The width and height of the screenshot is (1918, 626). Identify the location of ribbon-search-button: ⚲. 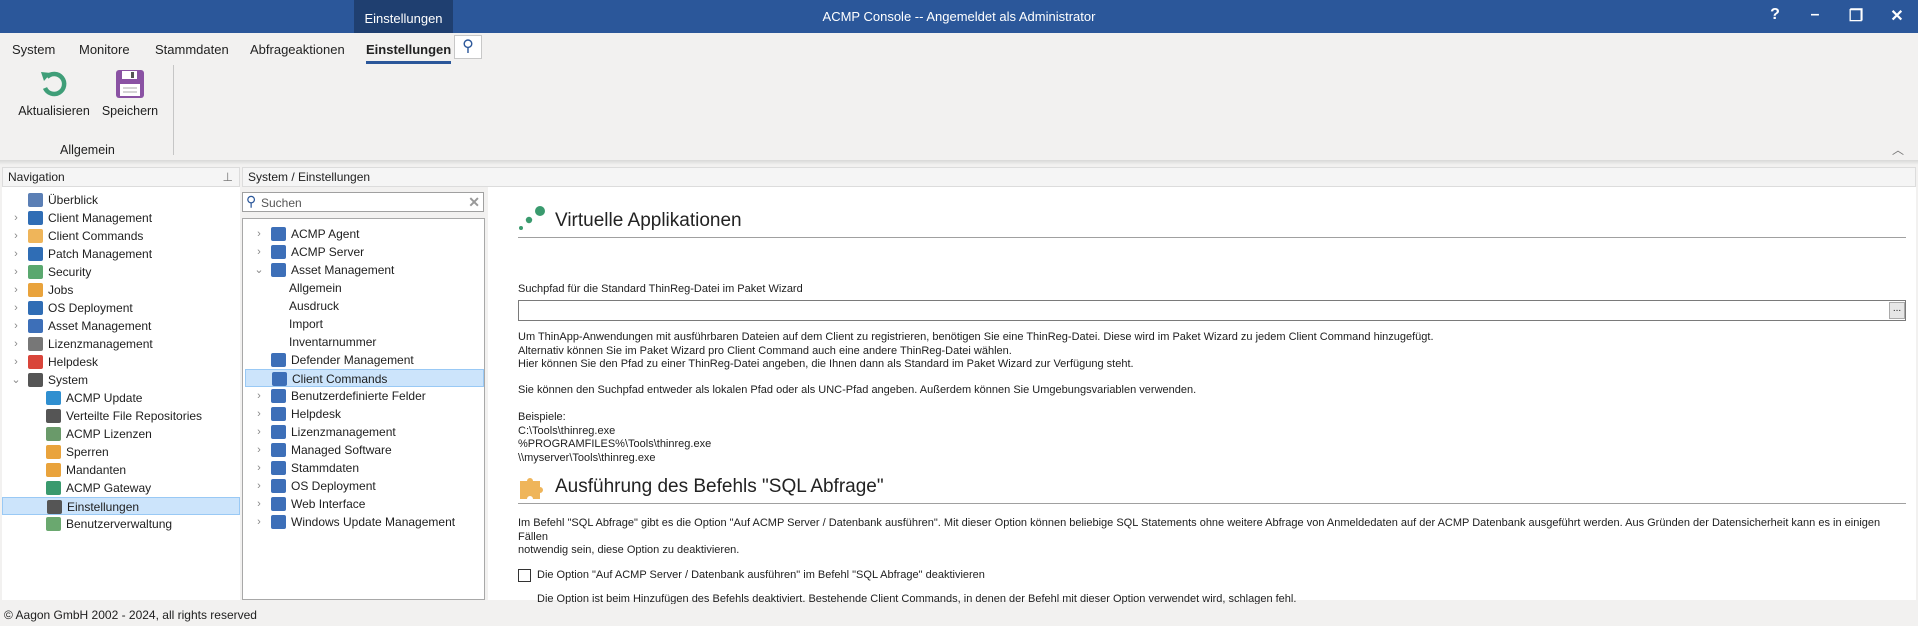
(468, 47).